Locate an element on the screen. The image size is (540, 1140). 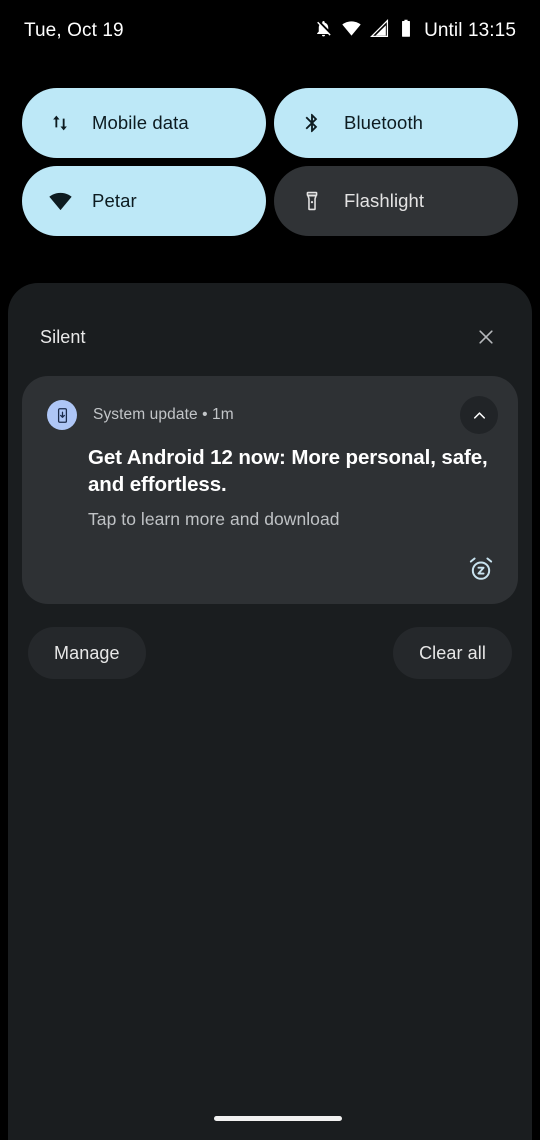
notification-body-text: Tap to learn more and download is located at coordinates (214, 519).